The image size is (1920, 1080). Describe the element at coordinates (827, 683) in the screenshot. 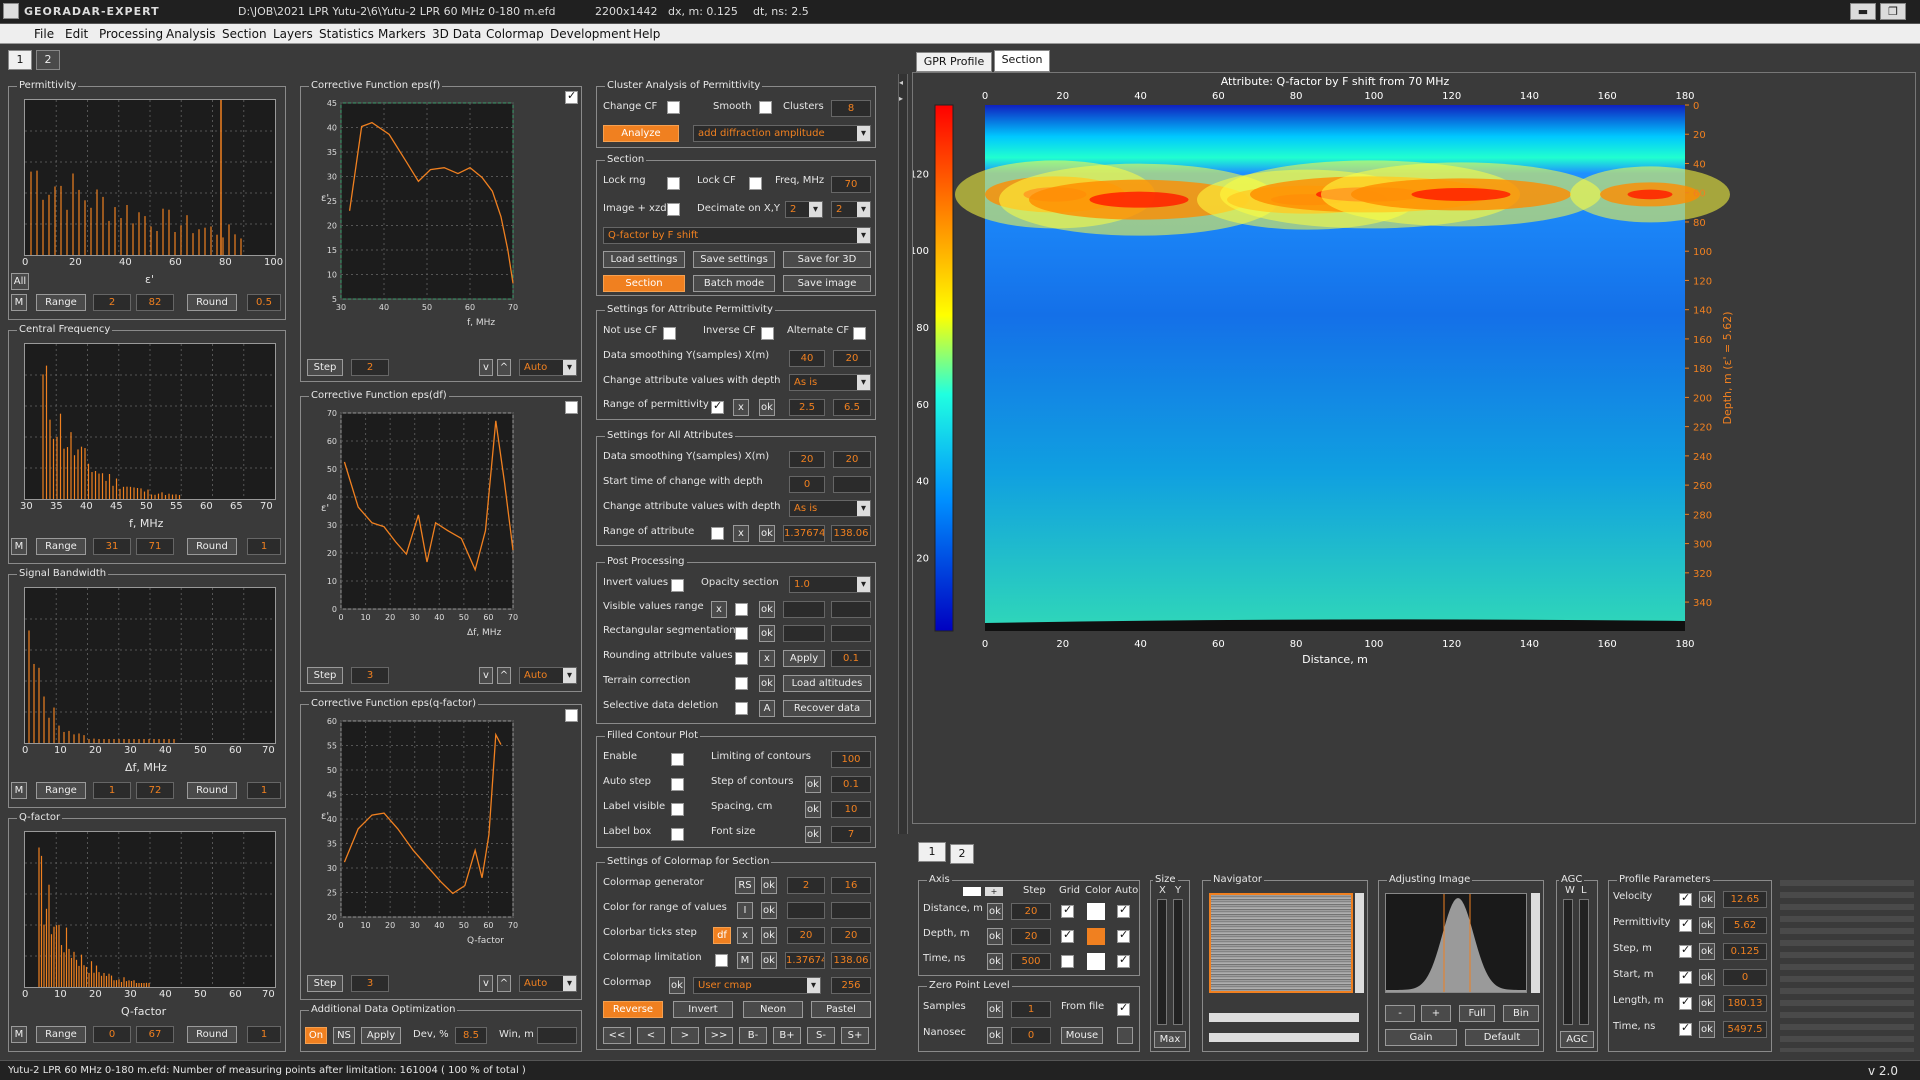

I see `load-altitudes-button: Load altitudes` at that location.